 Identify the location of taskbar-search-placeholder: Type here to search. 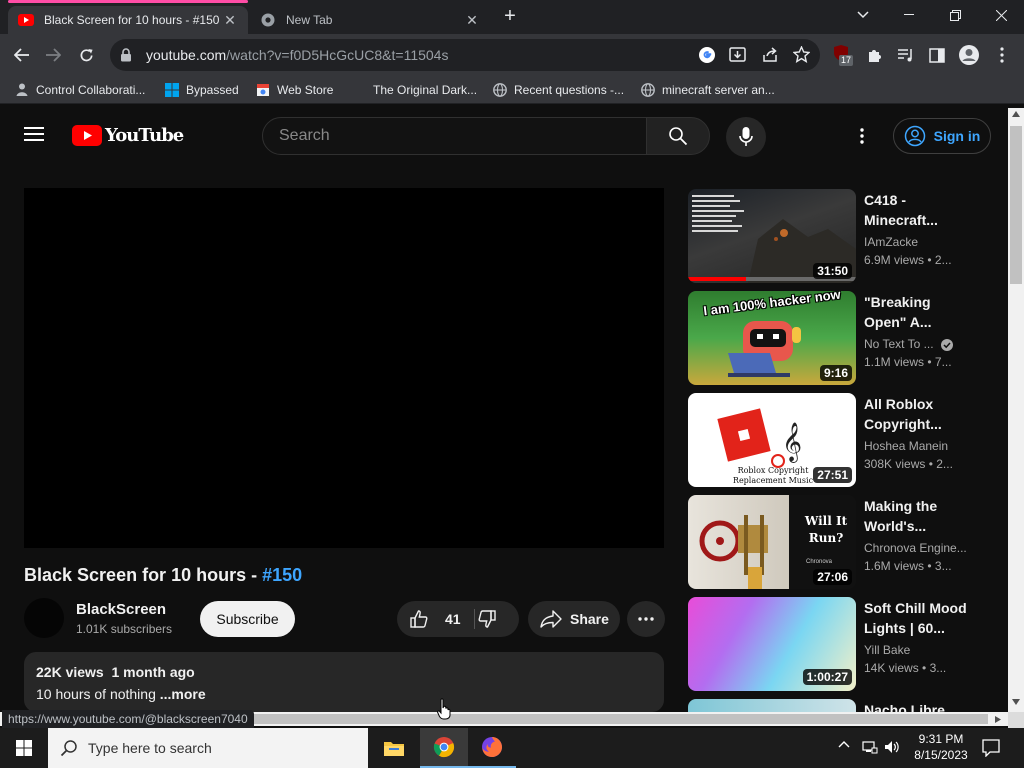
(150, 748).